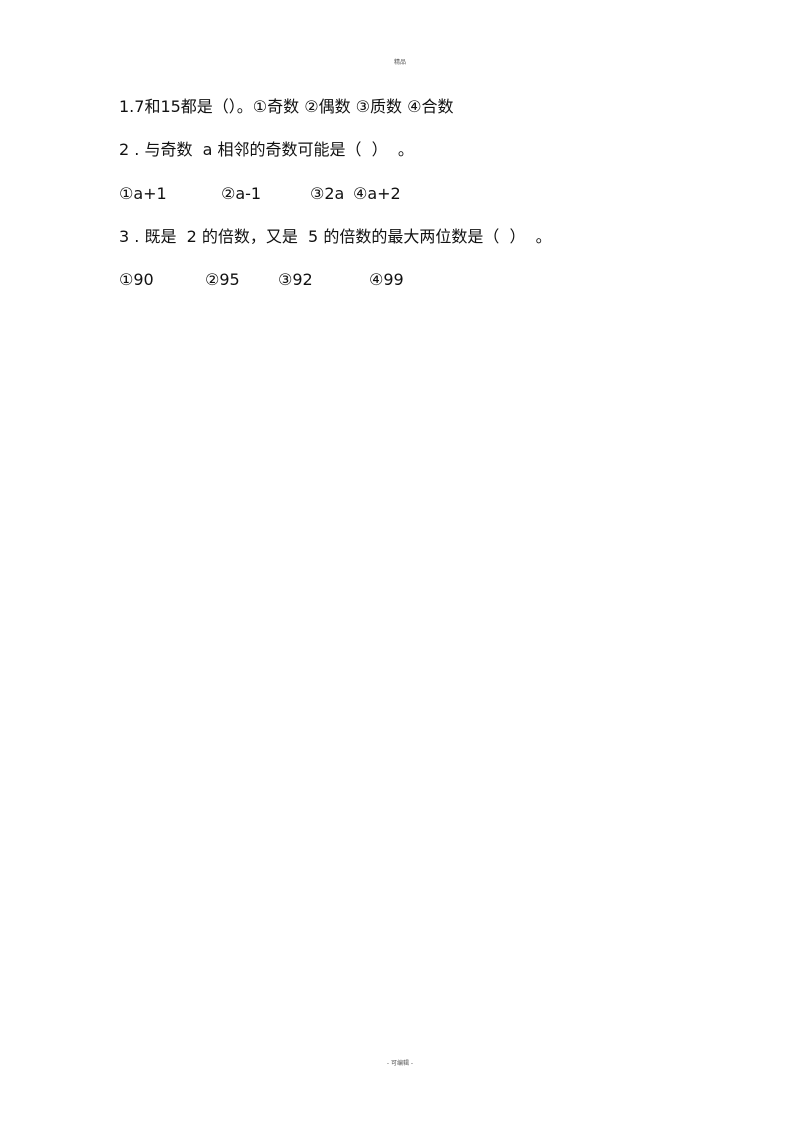 Image resolution: width=800 pixels, height=1133 pixels. What do you see at coordinates (266, 149) in the screenshot?
I see `question-2: 2 . 与奇数 a 相邻的奇数可能是（ ） 。` at bounding box center [266, 149].